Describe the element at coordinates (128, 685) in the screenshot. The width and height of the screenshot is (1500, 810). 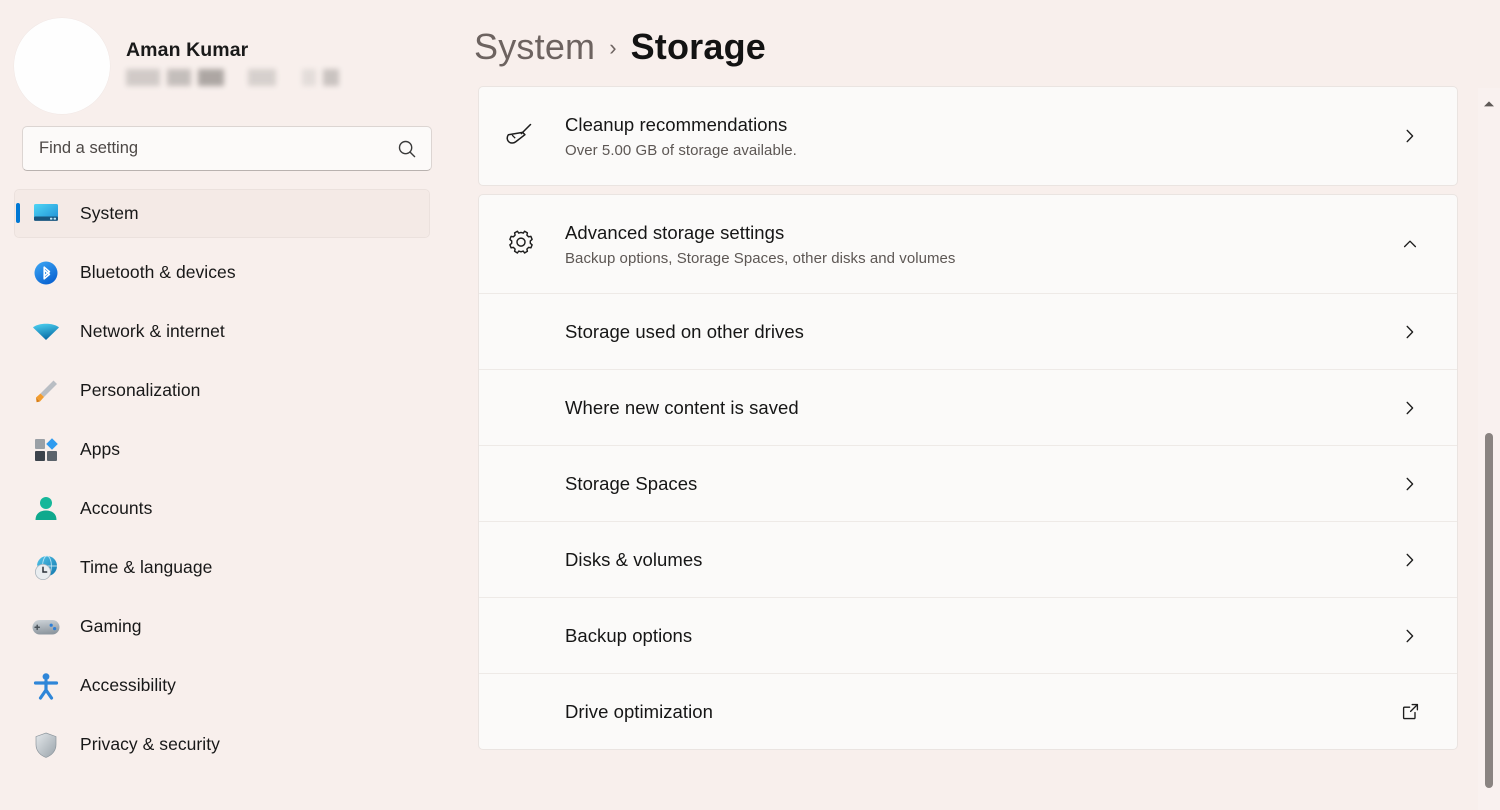
I see `sidebar-item-label: Accessibility` at that location.